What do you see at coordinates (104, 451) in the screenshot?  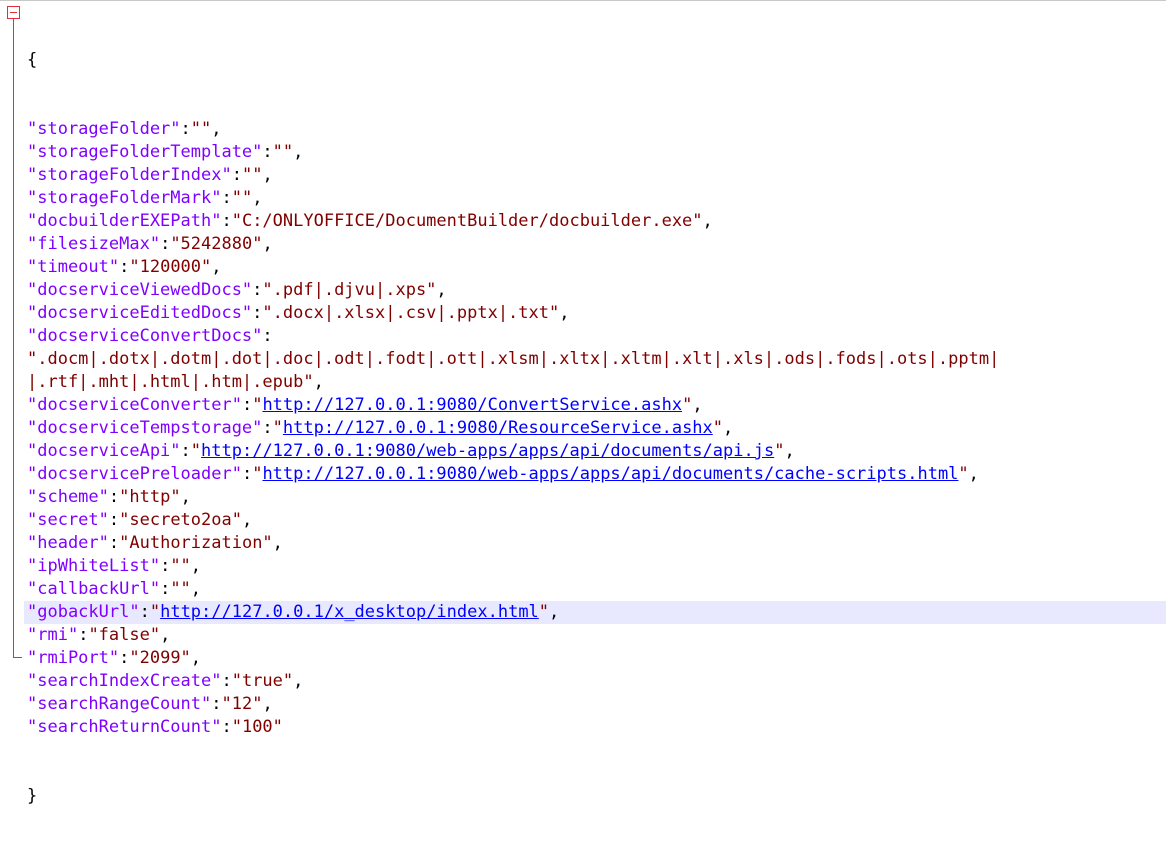 I see `json-key: "docserviceApi"` at bounding box center [104, 451].